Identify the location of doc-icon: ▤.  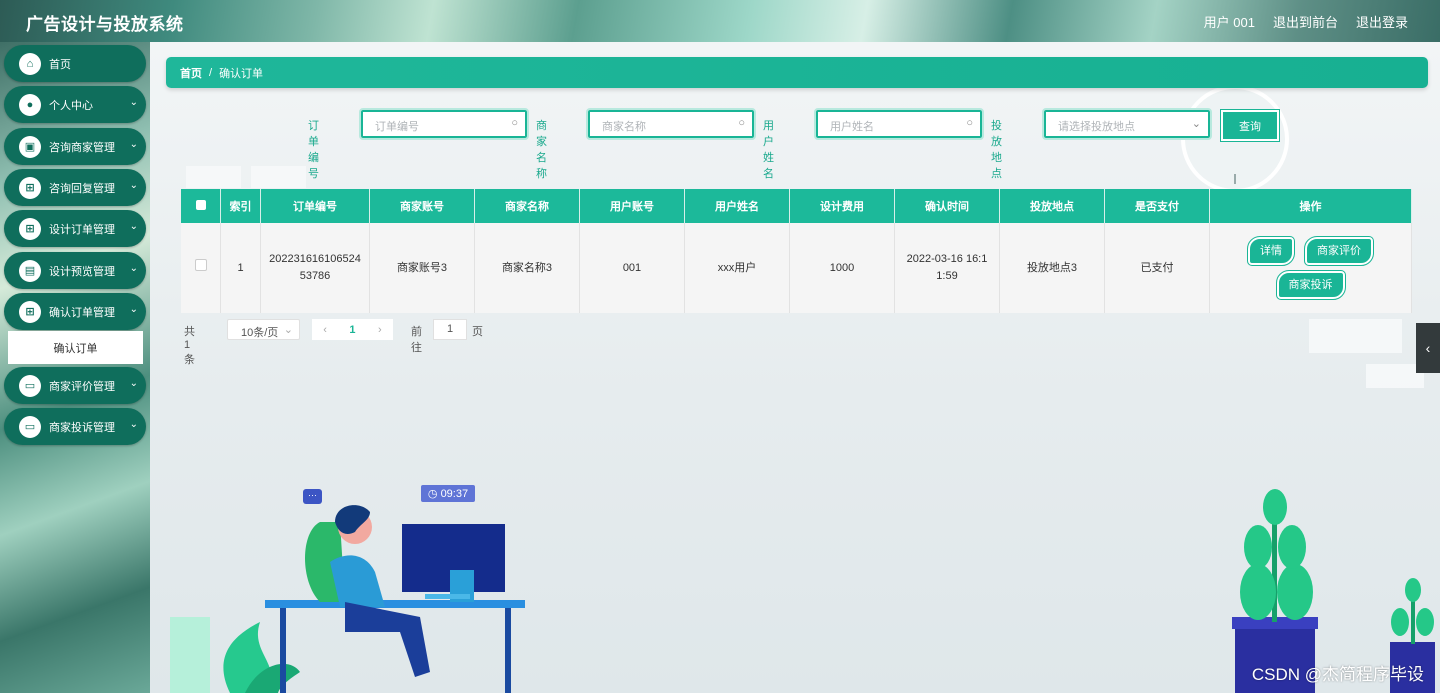
(30, 270).